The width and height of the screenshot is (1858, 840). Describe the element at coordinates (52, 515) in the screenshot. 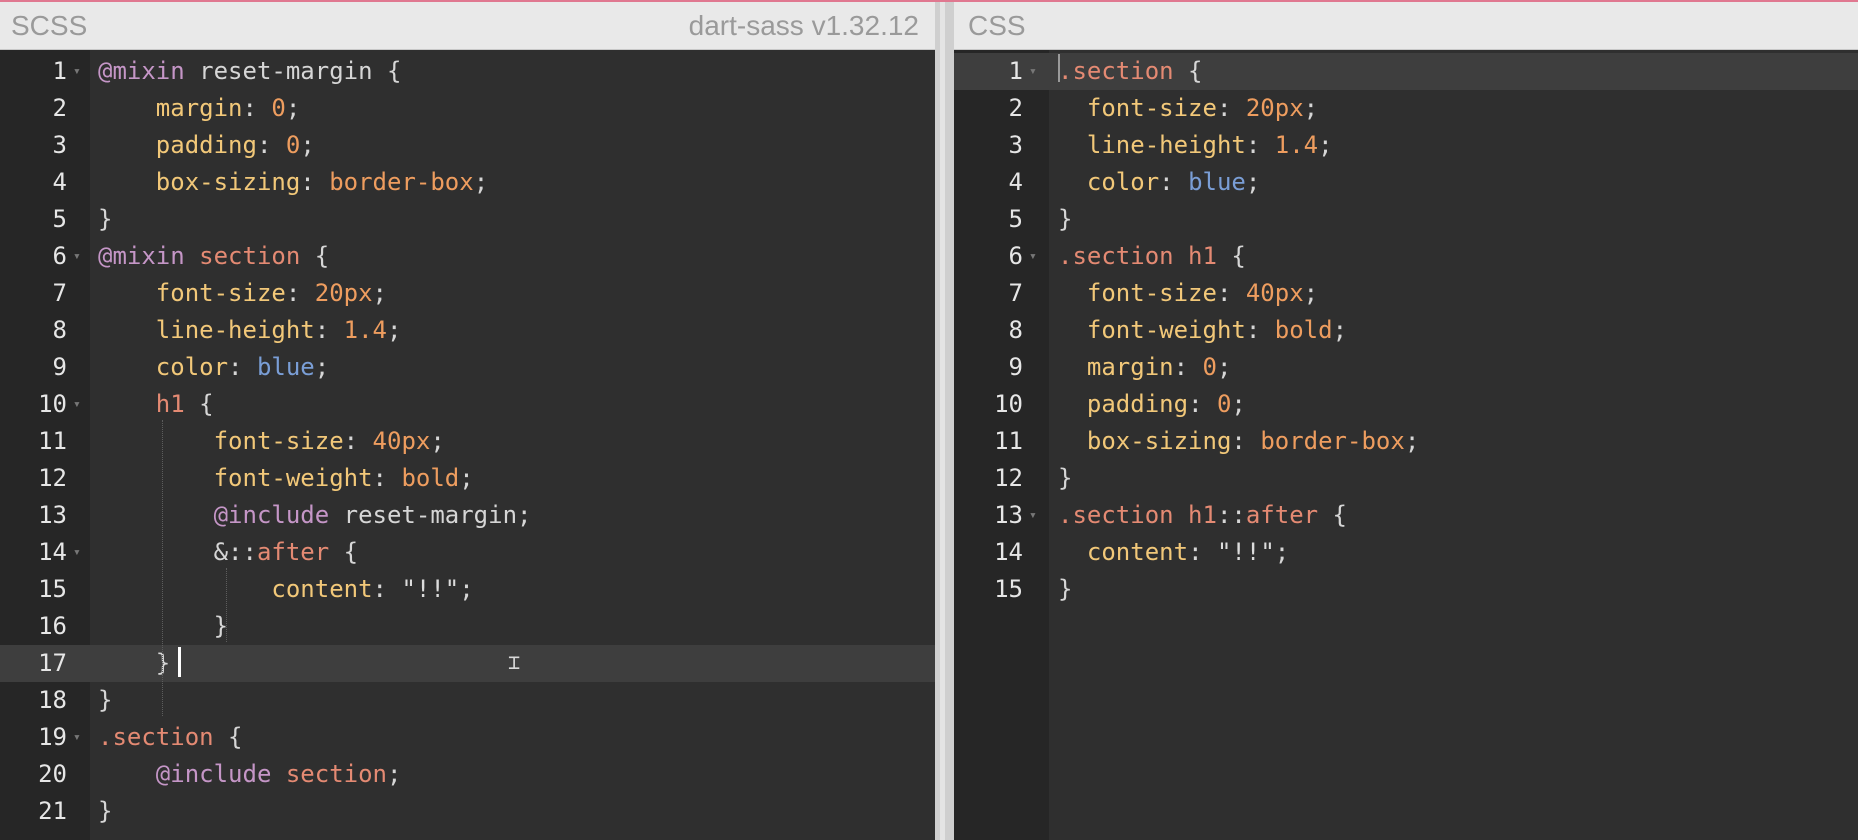

I see `line-number: 13` at that location.